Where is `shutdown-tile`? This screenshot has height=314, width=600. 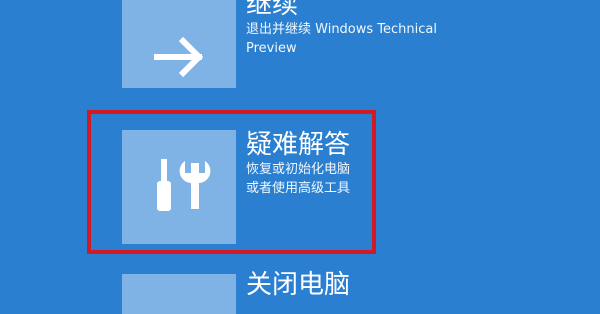 shutdown-tile is located at coordinates (179, 294).